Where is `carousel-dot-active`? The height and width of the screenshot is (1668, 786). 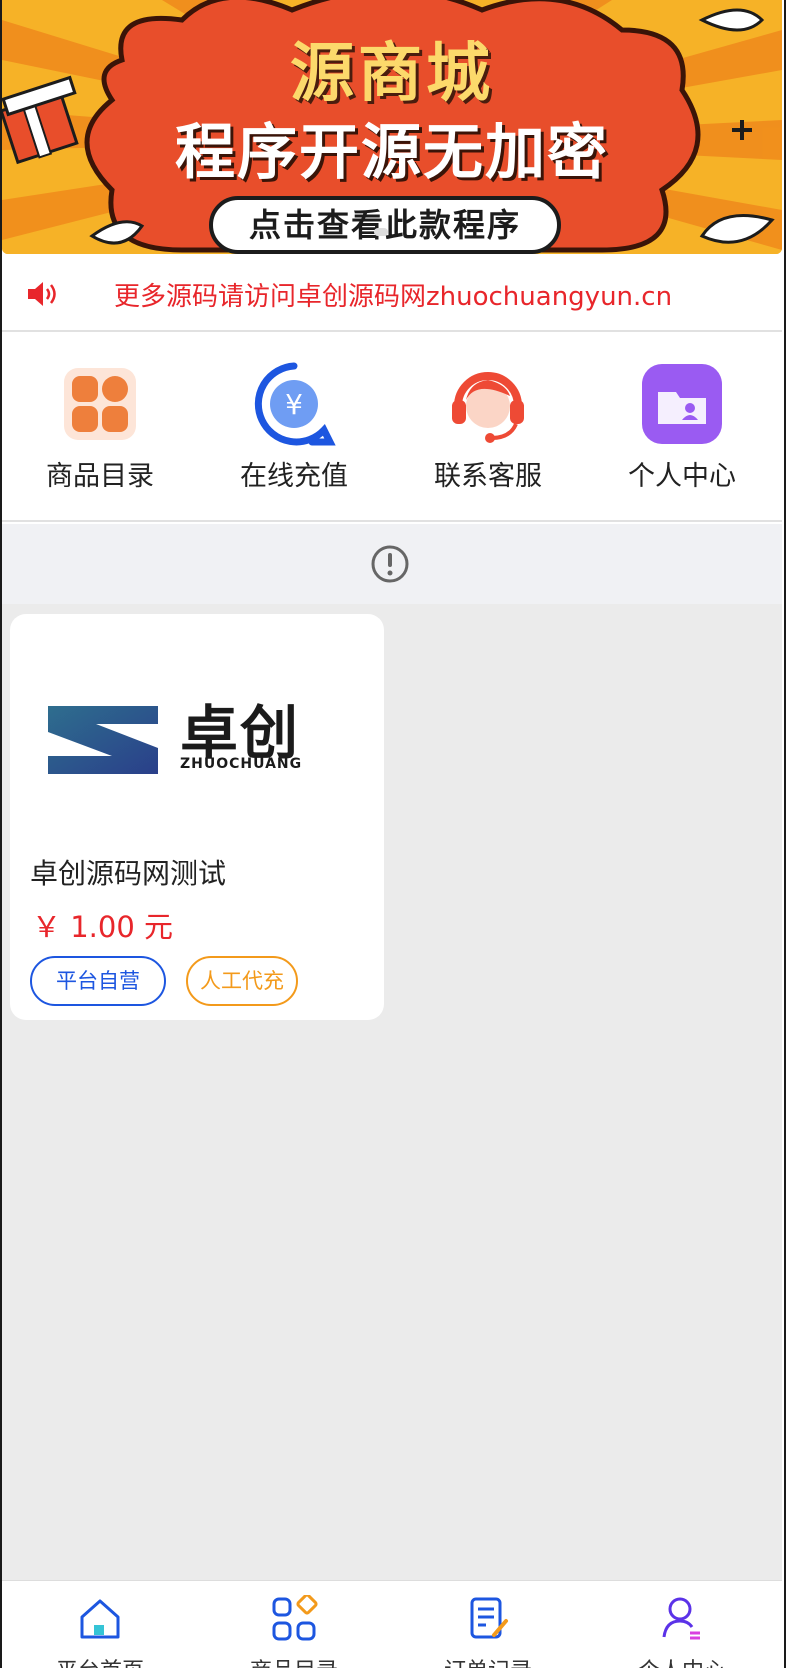 carousel-dot-active is located at coordinates (381, 232).